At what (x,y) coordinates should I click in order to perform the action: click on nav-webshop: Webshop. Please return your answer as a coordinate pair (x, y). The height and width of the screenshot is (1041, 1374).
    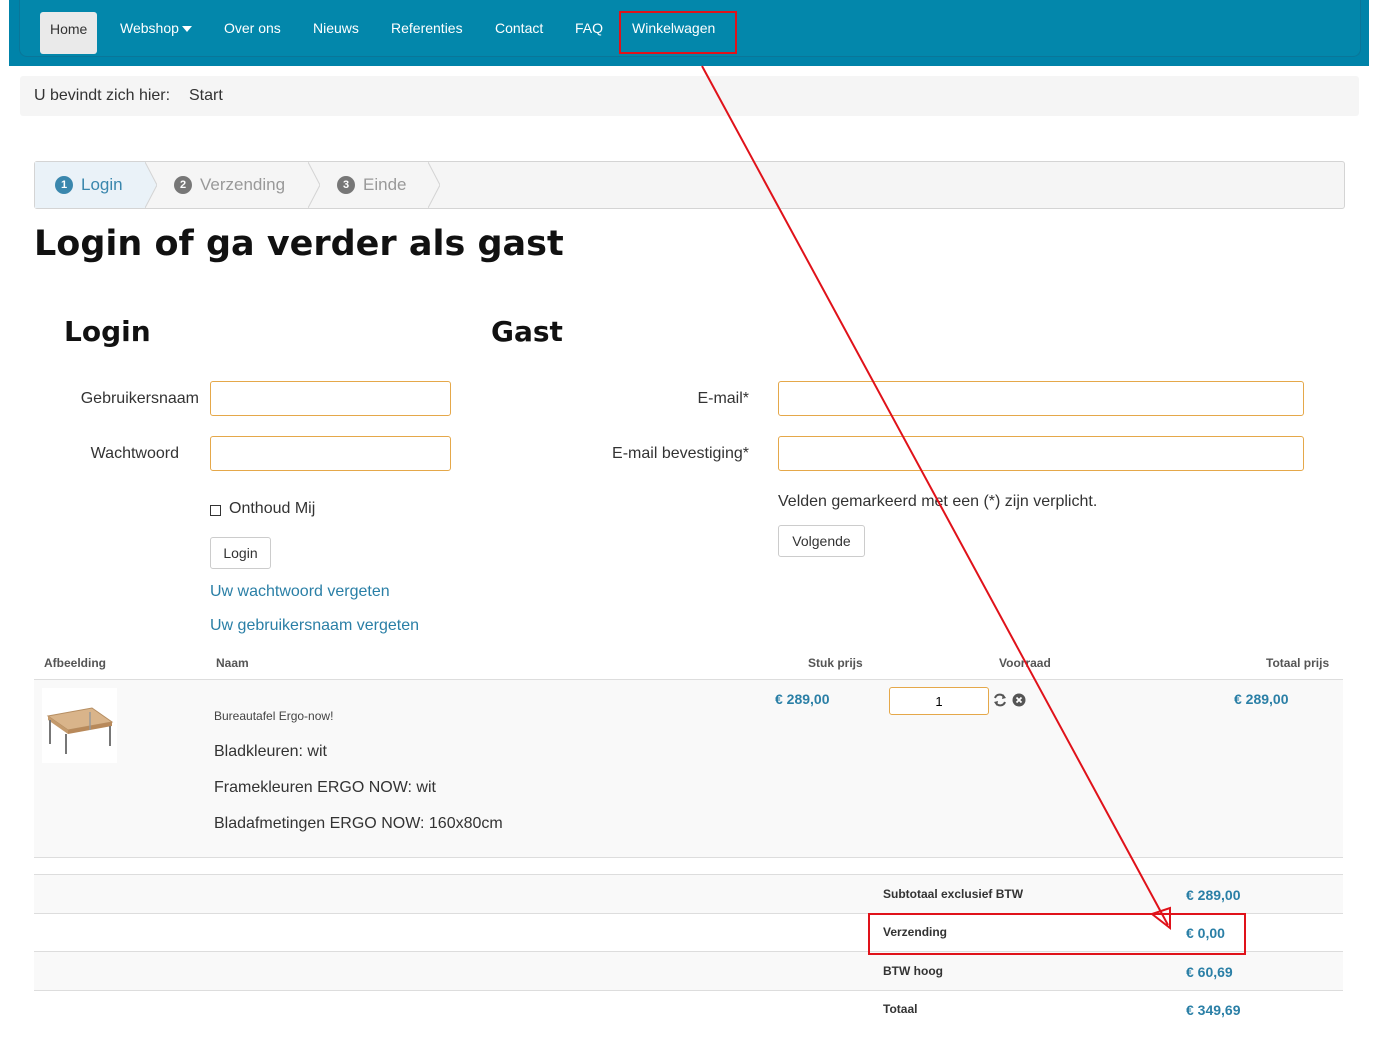
    Looking at the image, I should click on (156, 28).